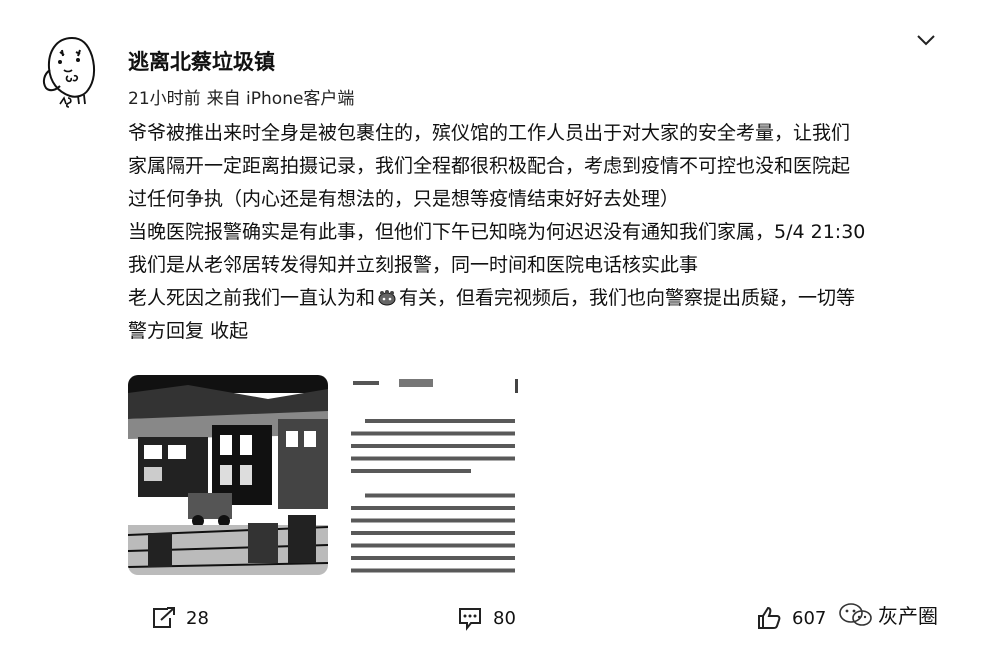  Describe the element at coordinates (489, 133) in the screenshot. I see `post-line: 爷爷被推出来时全身是被包裹住的，殡仪馆的工作人员出于对大家的安全考量，让我们` at that location.